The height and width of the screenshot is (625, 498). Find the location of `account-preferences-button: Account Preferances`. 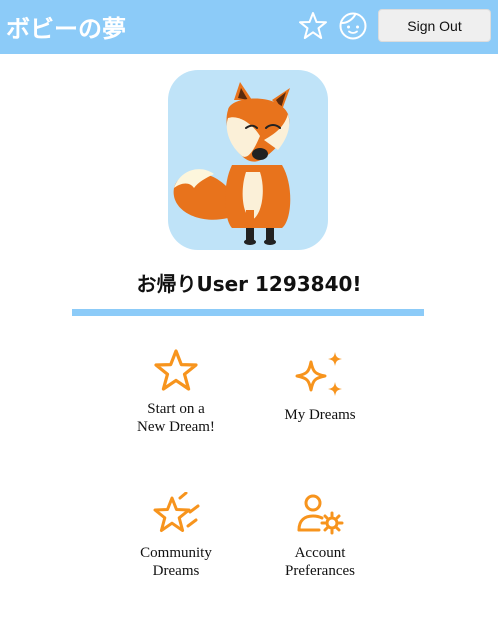

account-preferences-button: Account Preferances is located at coordinates (320, 536).